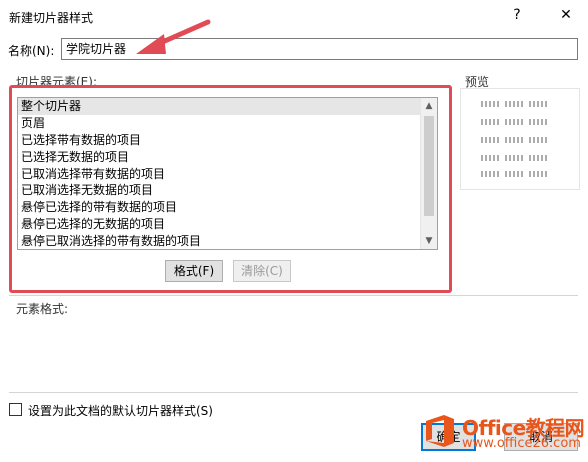  I want to click on close-button: ✕, so click(566, 15).